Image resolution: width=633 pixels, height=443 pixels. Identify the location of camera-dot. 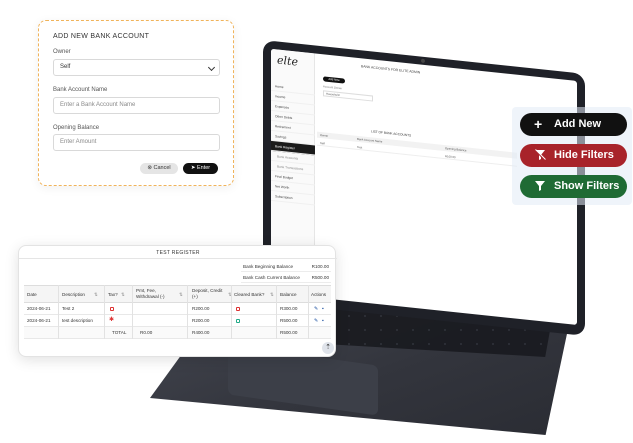
(423, 61).